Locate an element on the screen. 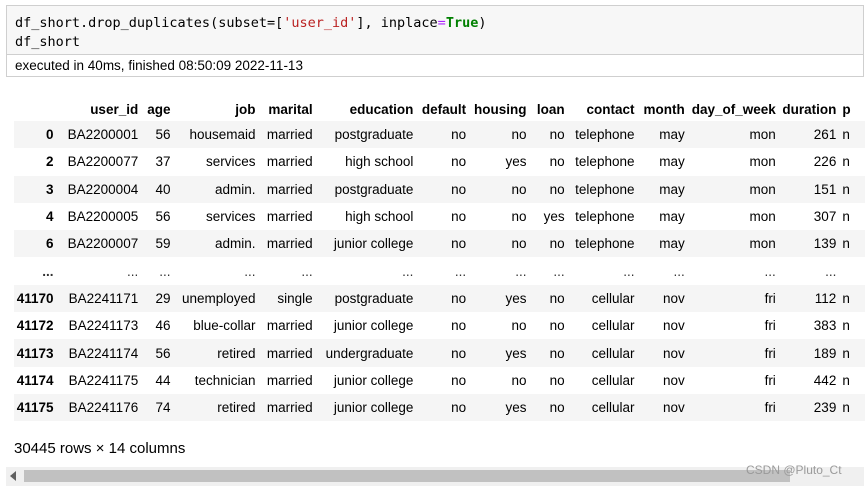 This screenshot has width=865, height=486. table-cell: 56 is located at coordinates (163, 217).